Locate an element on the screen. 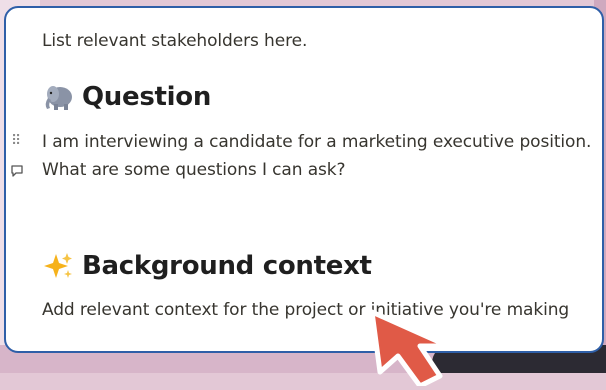  question-heading-text: Question is located at coordinates (147, 97).